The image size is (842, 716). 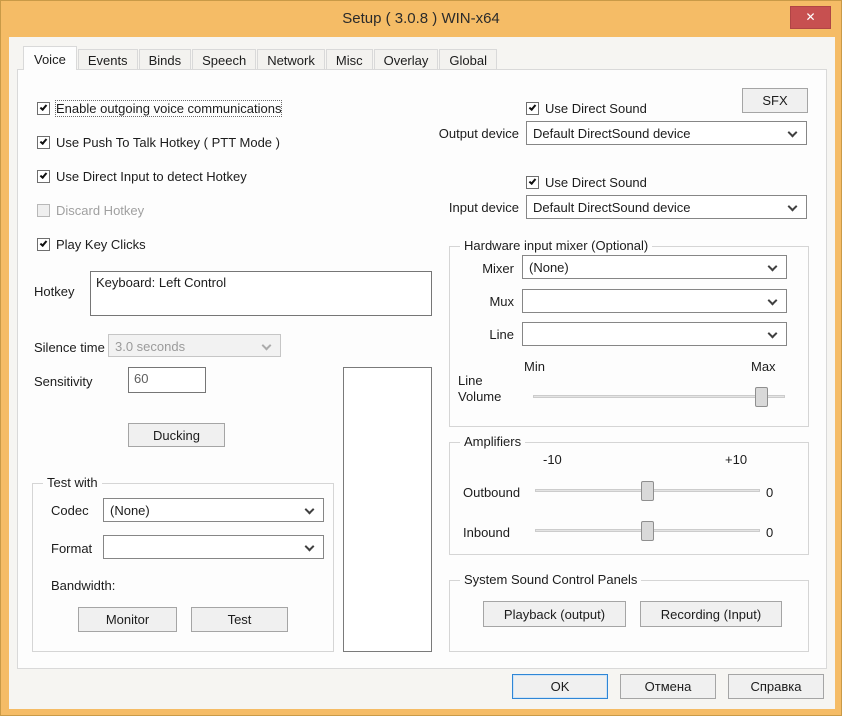 I want to click on input-device-select: Default DirectSound device, so click(x=666, y=207).